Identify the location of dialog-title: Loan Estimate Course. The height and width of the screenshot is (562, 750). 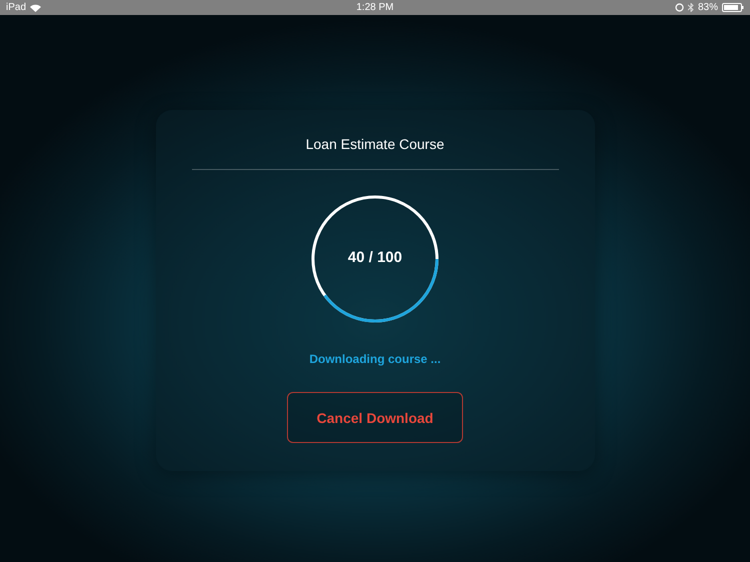
(375, 145).